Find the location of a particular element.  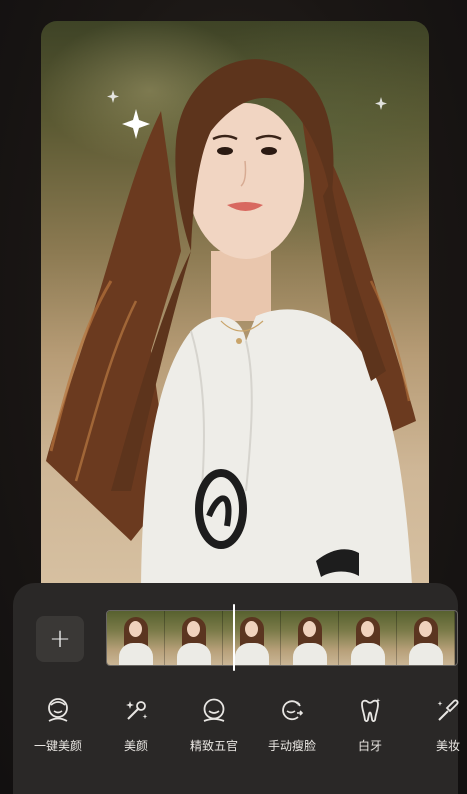

video-filmstrip is located at coordinates (282, 638).